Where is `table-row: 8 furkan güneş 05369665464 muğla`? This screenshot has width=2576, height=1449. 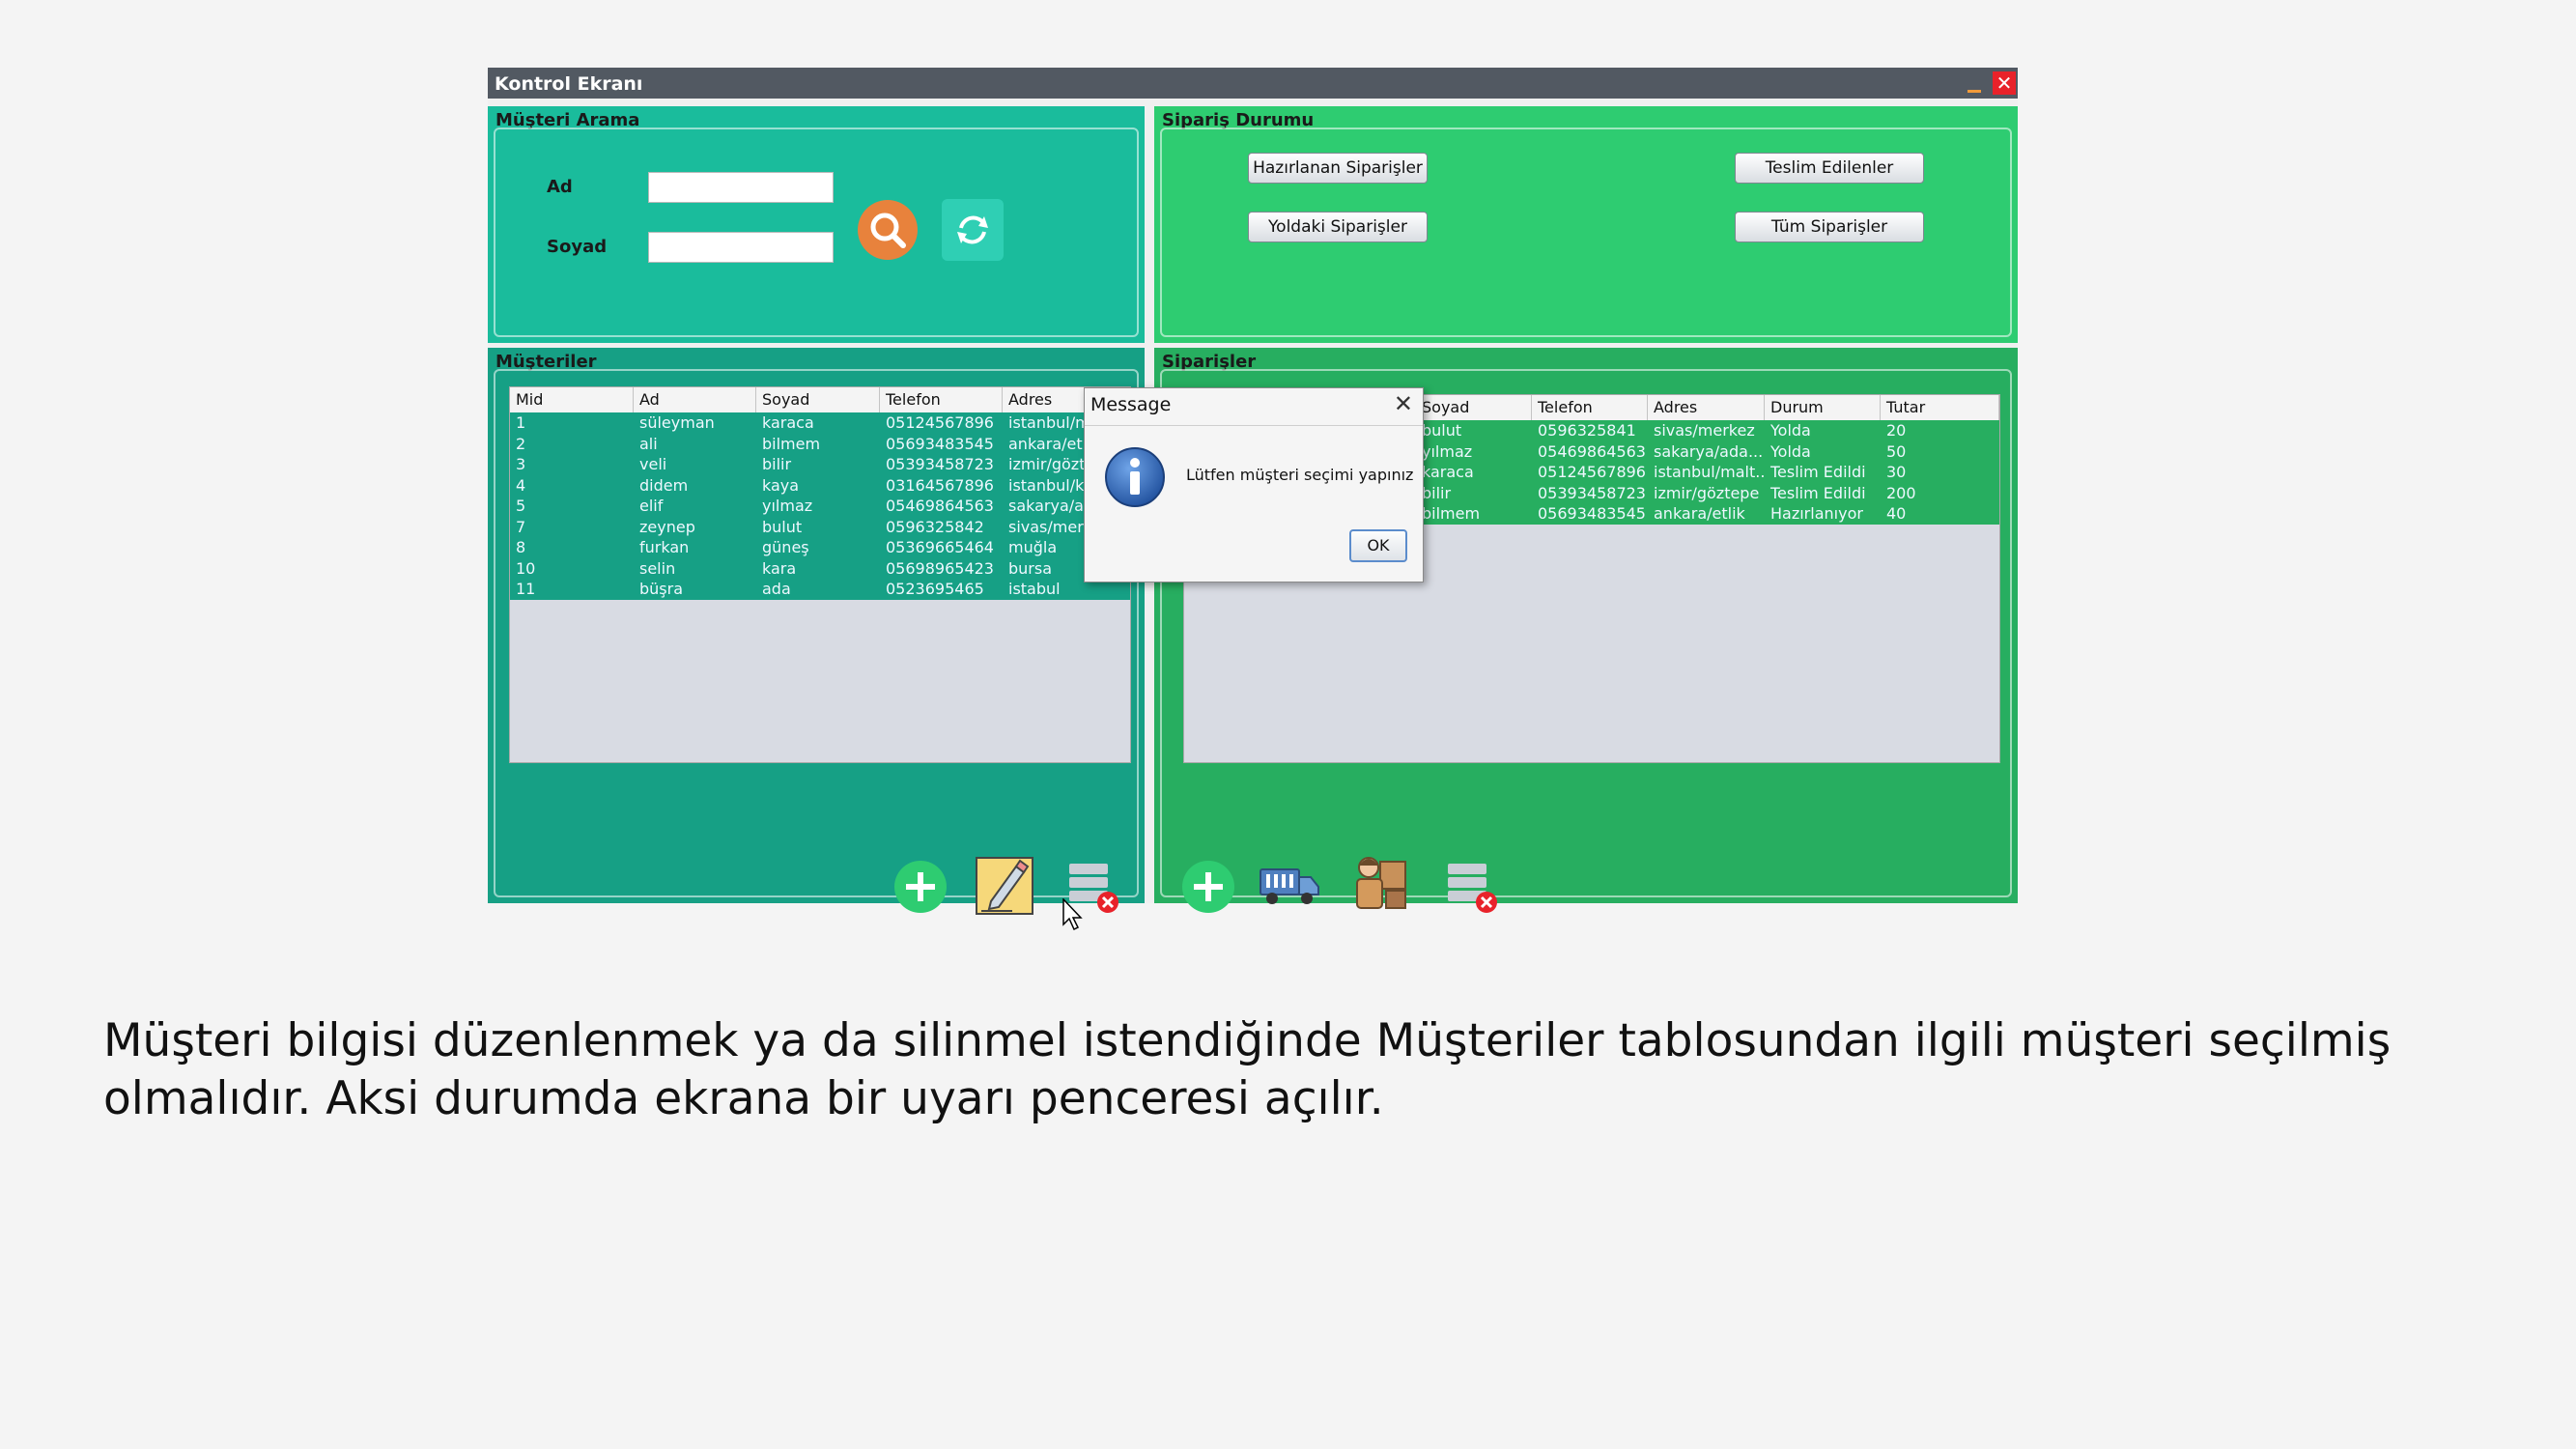
table-row: 8 furkan güneş 05369665464 muğla is located at coordinates (820, 547).